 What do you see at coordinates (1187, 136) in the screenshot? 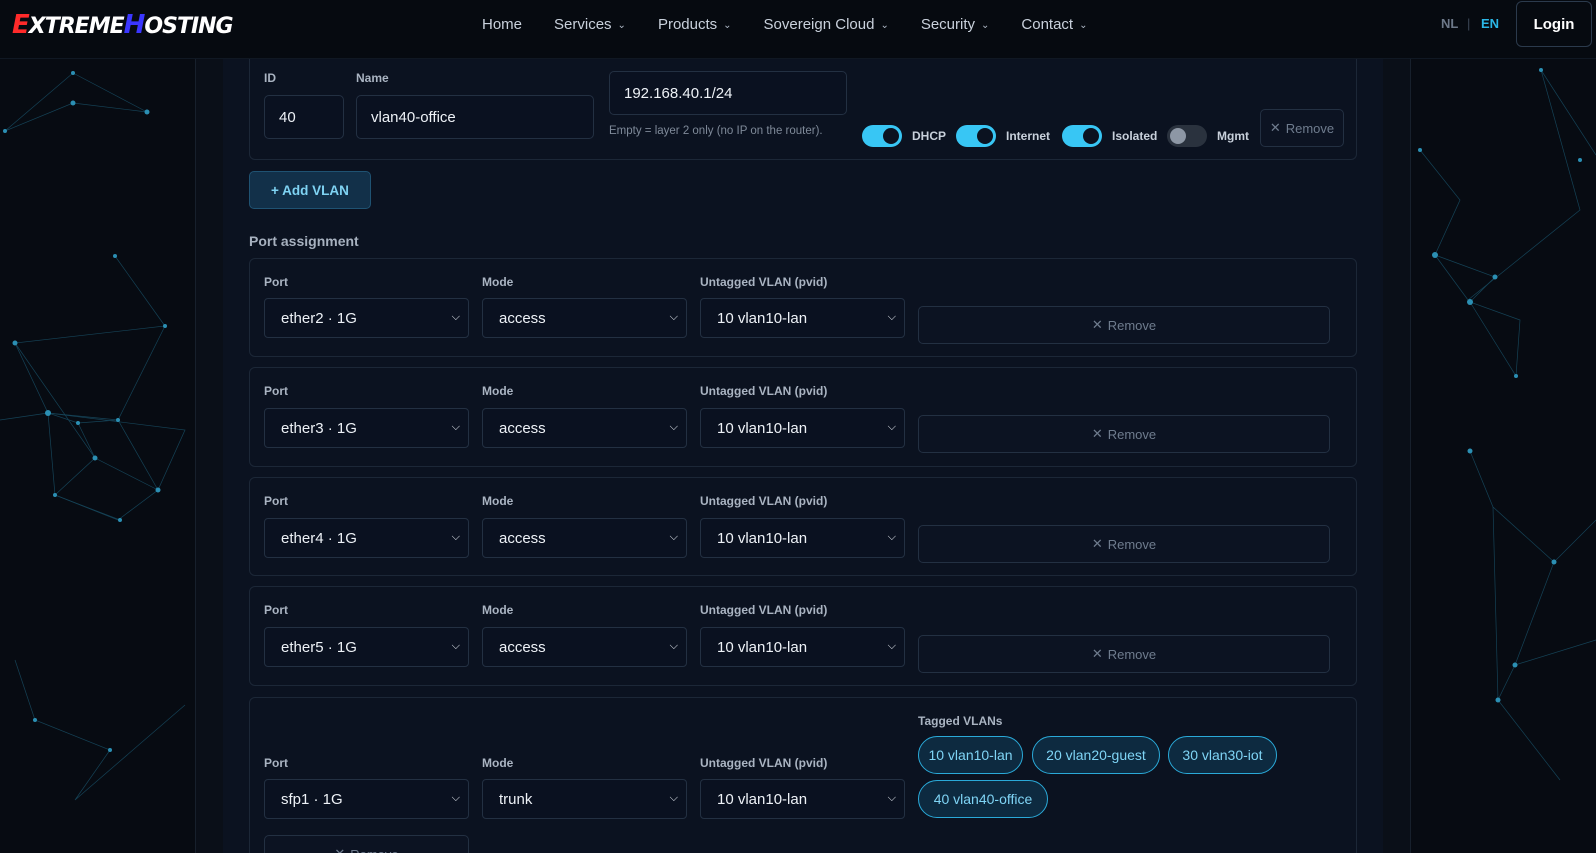
I see `mgmt-toggle` at bounding box center [1187, 136].